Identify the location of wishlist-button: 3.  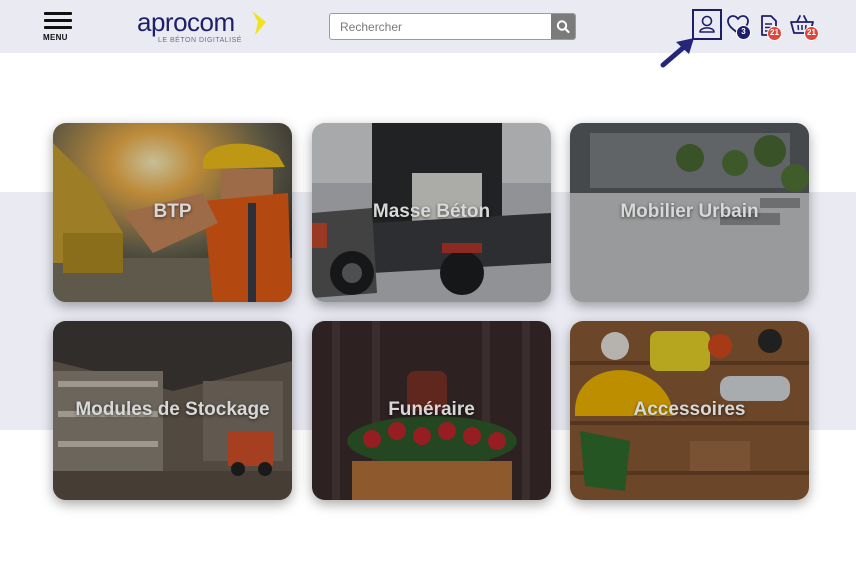
(740, 28).